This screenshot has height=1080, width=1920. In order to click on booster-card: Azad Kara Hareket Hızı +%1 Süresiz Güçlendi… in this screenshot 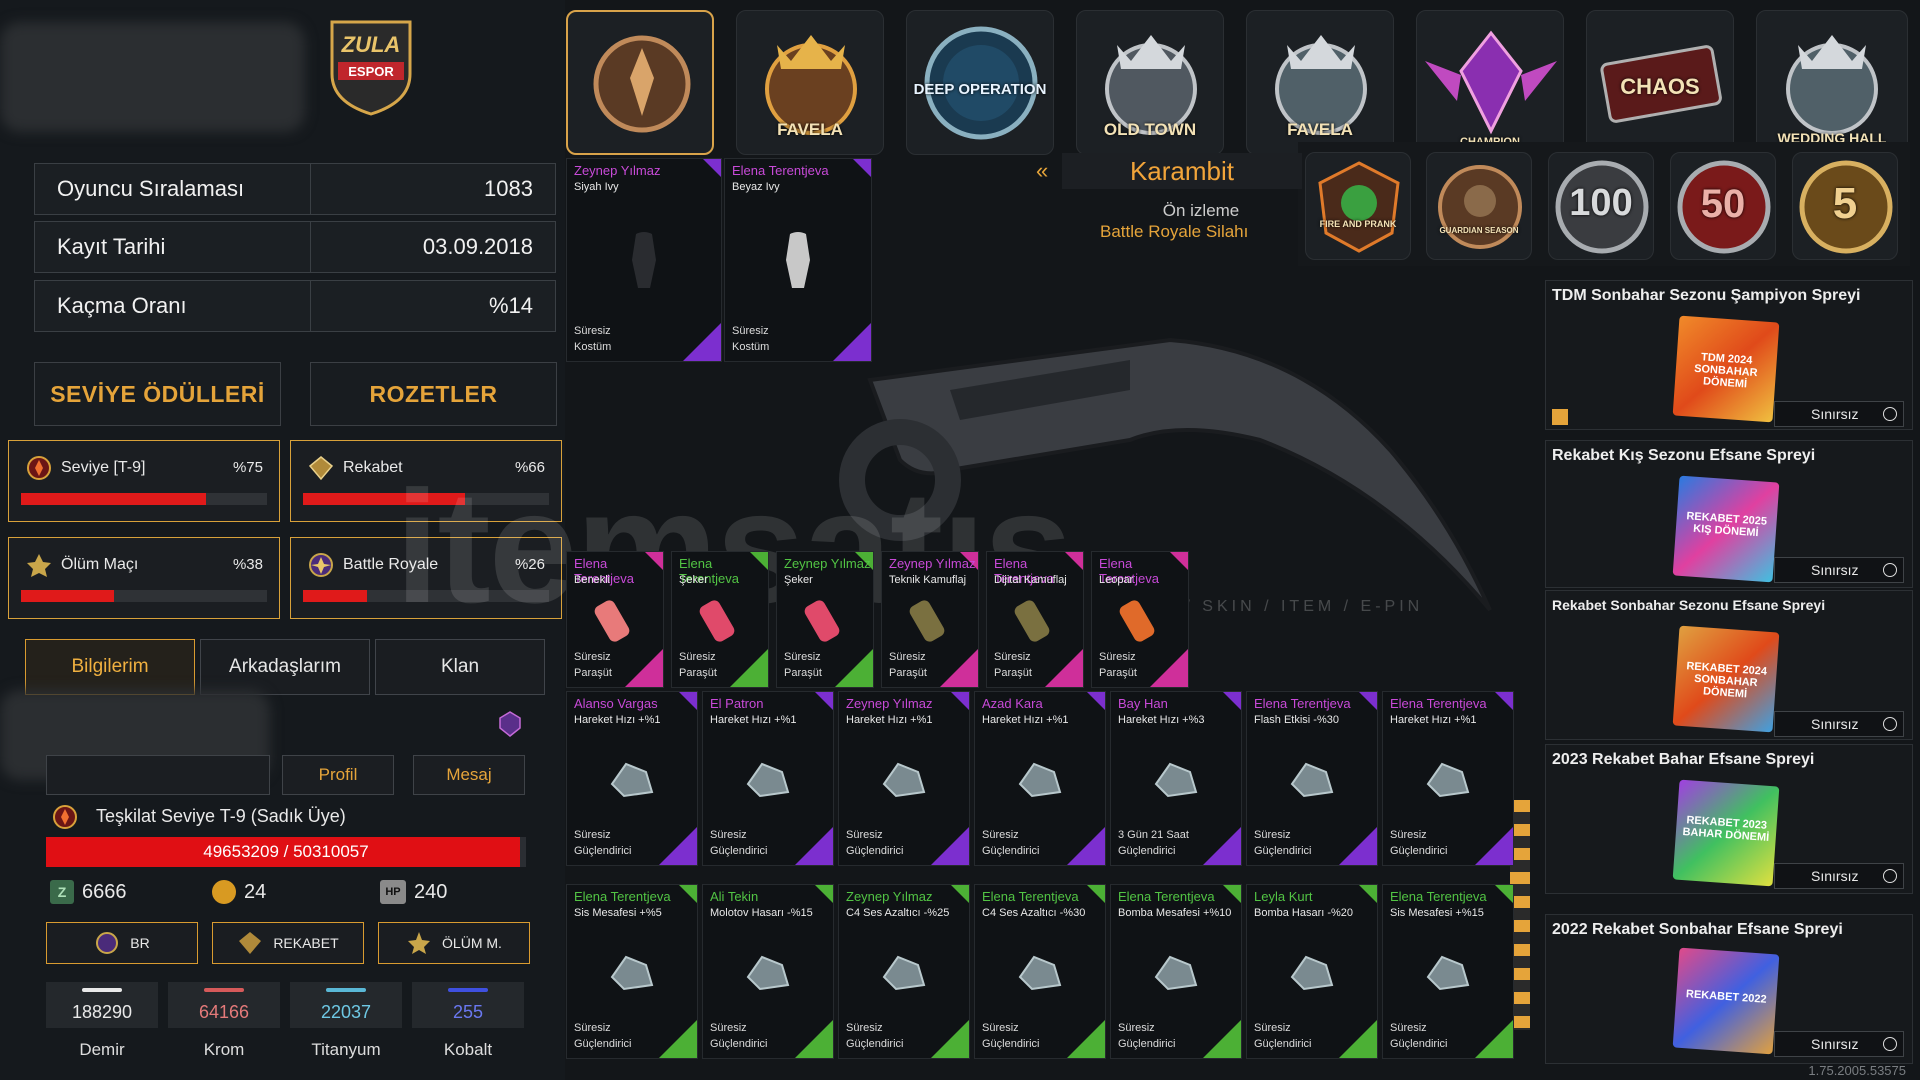, I will do `click(1040, 778)`.